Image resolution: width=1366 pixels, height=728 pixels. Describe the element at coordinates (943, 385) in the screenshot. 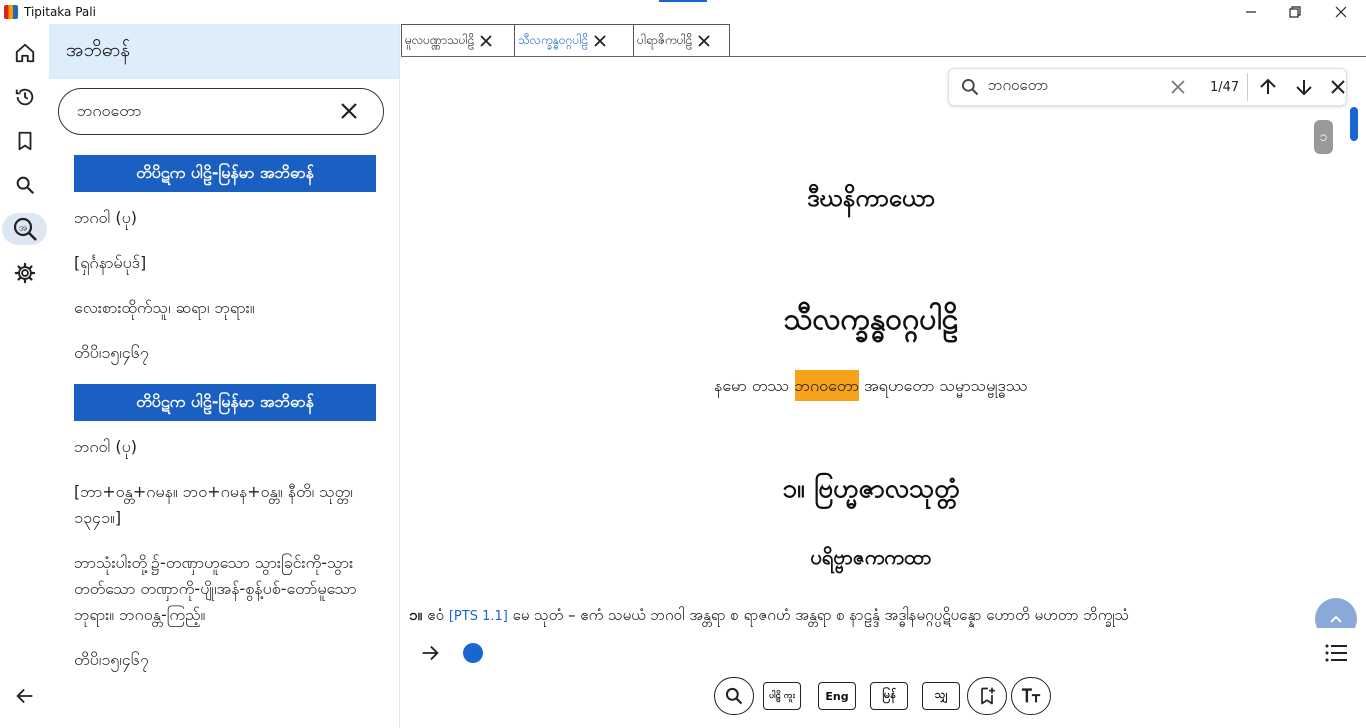

I see `namo-text: အရဟတော သမ္မာသမ္ဗုဒ္ဓဿ` at that location.